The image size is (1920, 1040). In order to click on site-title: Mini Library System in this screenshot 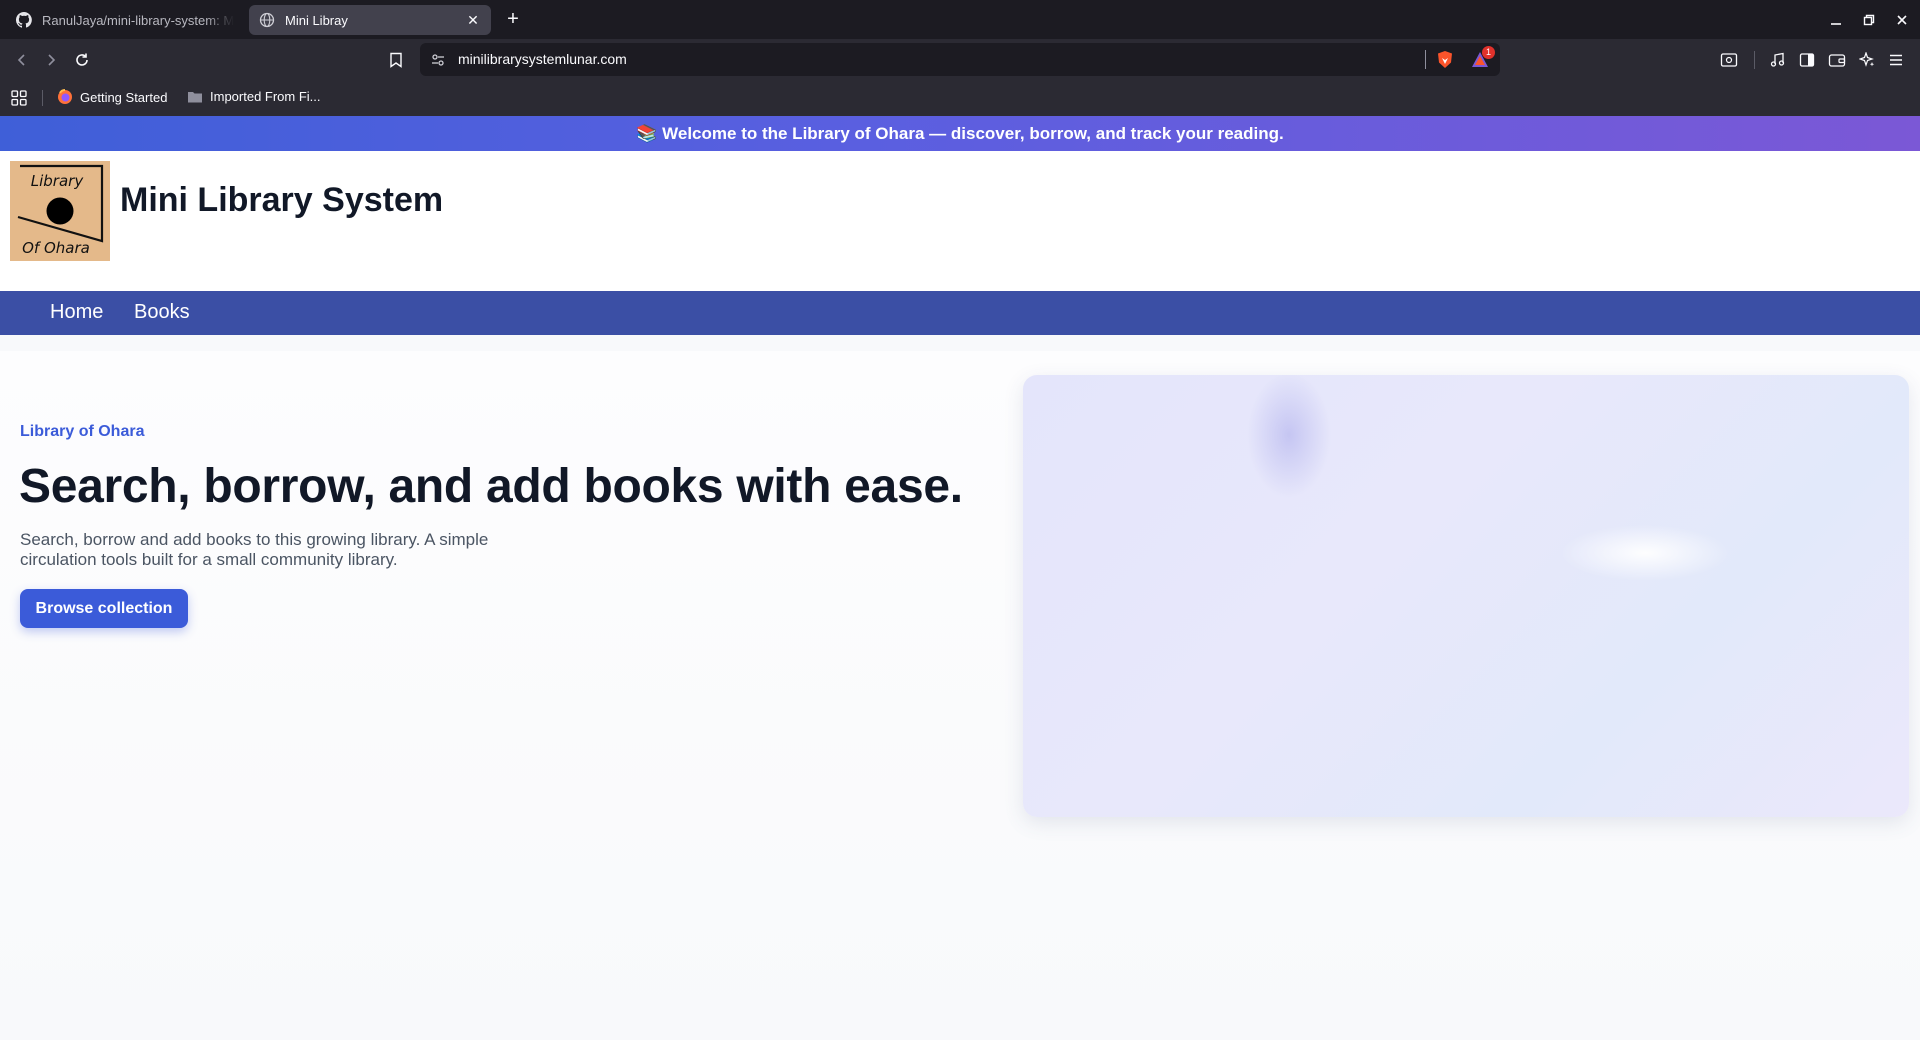, I will do `click(282, 200)`.